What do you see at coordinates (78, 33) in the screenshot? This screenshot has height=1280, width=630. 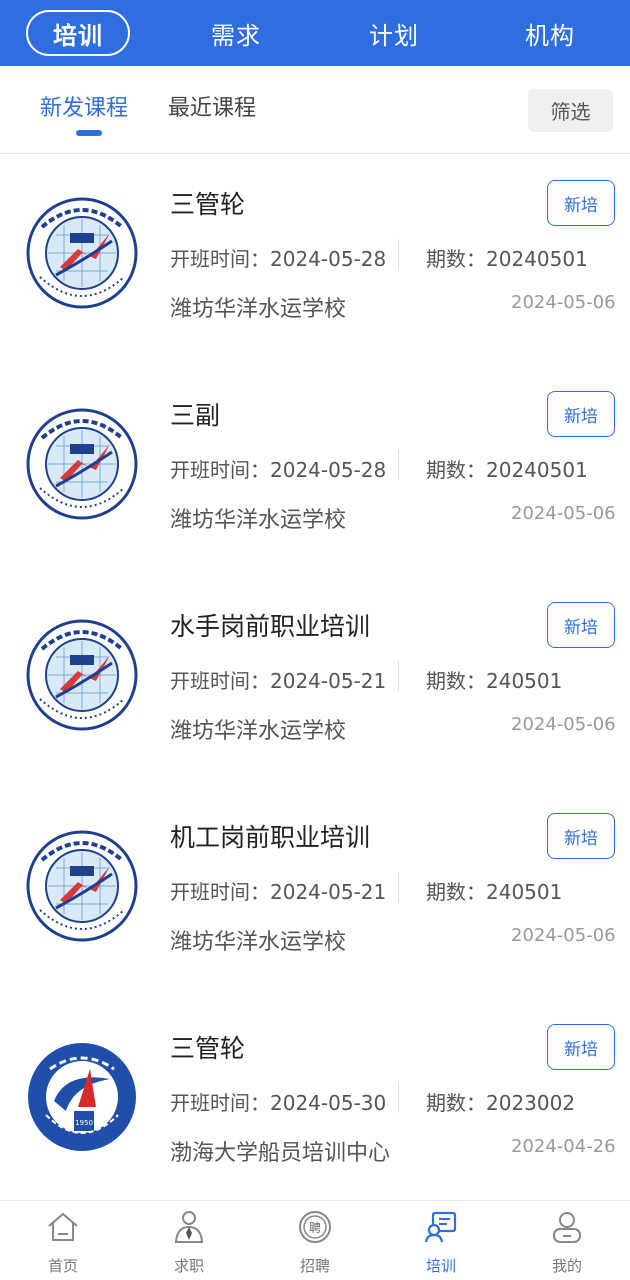 I see `top-tab-training: 培训` at bounding box center [78, 33].